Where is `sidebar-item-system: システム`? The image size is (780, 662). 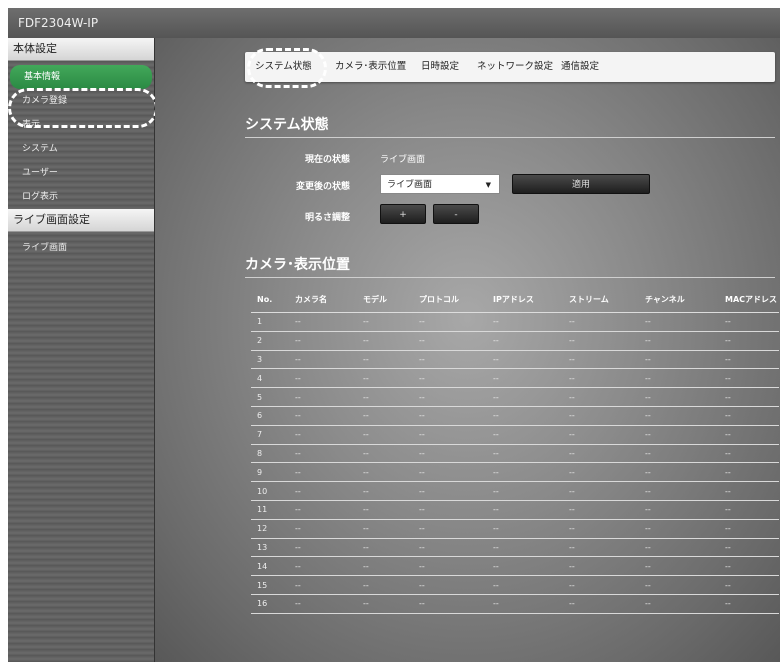
sidebar-item-system: システム is located at coordinates (81, 149).